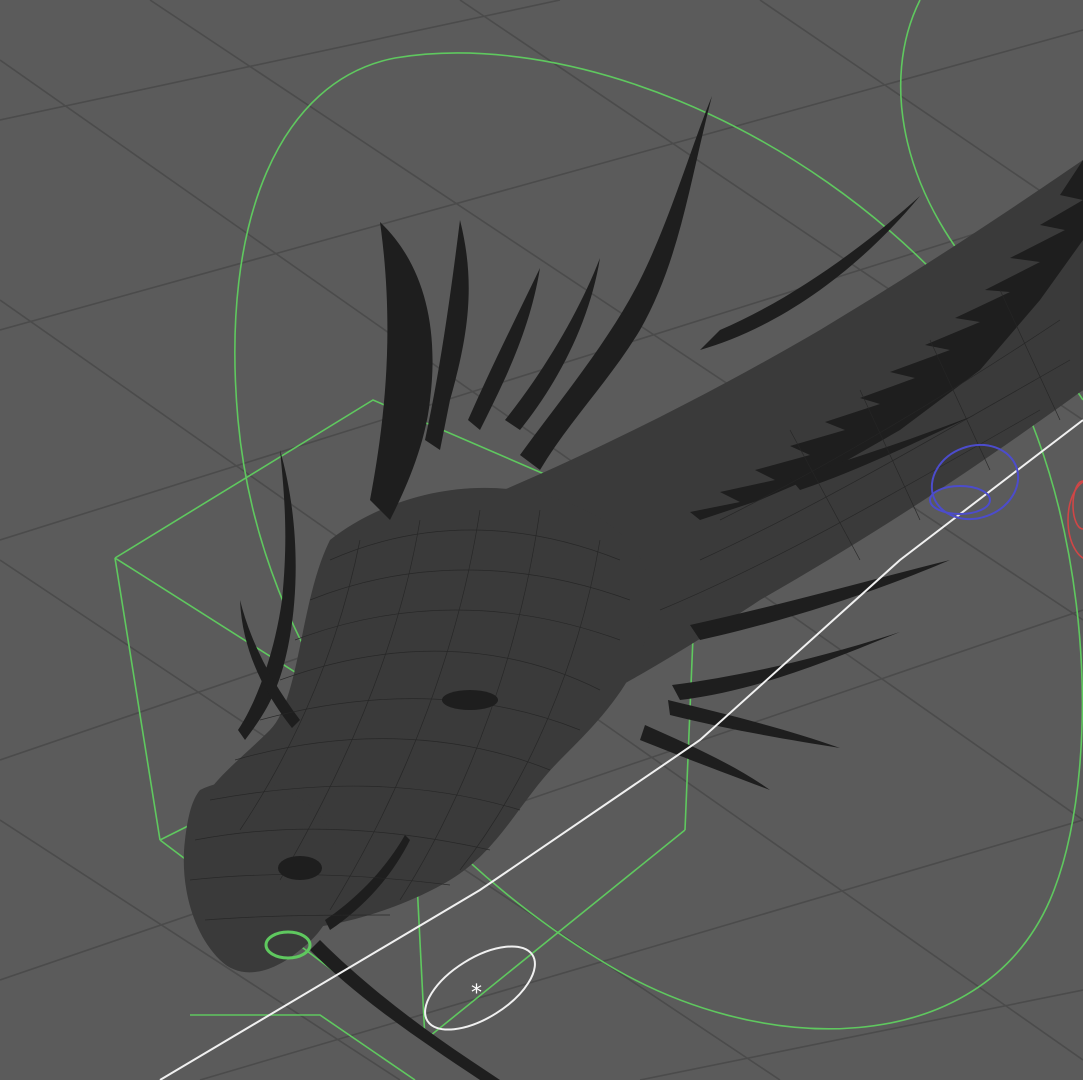 This screenshot has width=1083, height=1080. Describe the element at coordinates (447, 335) in the screenshot. I see `dragon-horn-center` at that location.